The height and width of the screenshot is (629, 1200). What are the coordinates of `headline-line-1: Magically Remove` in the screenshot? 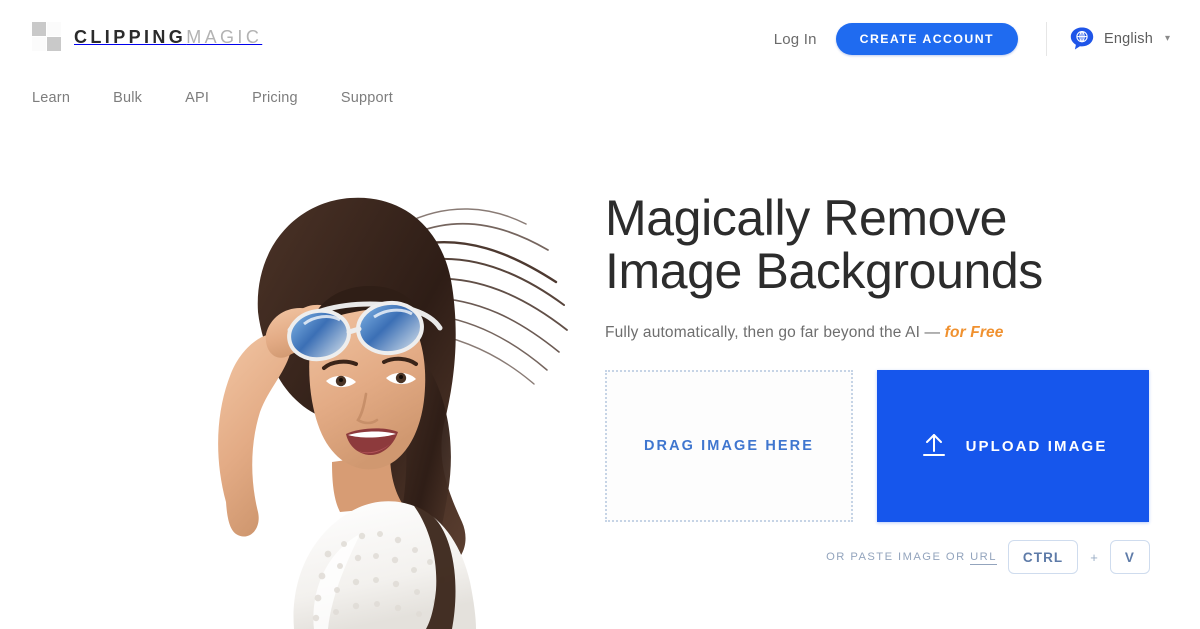 It's located at (806, 218).